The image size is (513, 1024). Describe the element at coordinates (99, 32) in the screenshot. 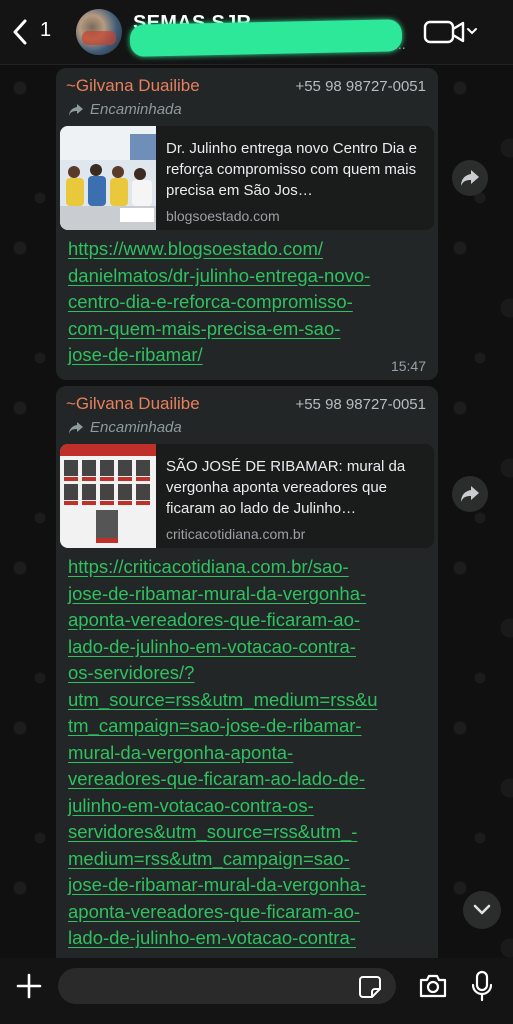

I see `group-avatar` at that location.